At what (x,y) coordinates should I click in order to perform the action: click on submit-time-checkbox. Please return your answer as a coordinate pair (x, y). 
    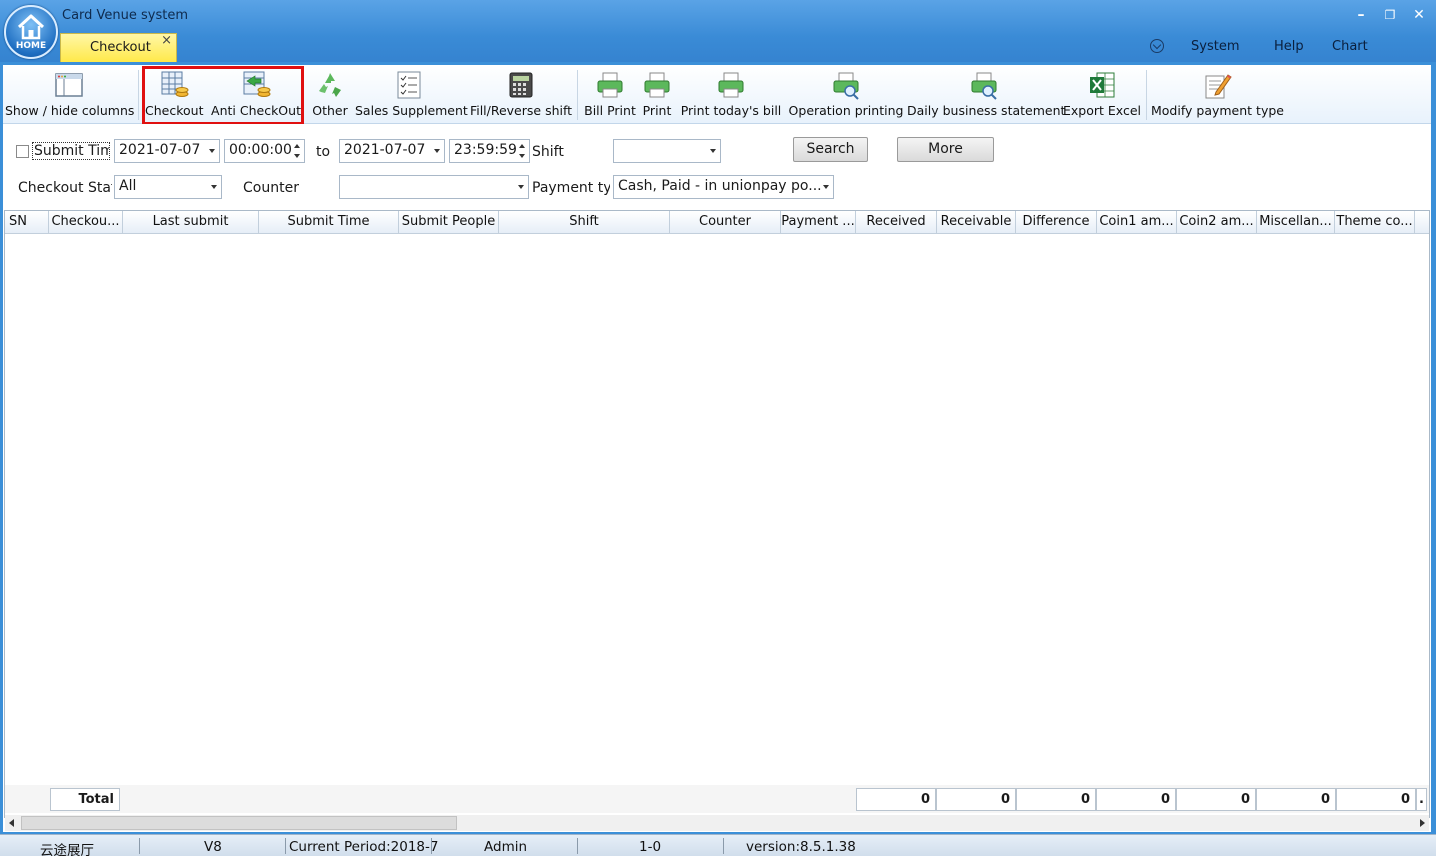
    Looking at the image, I should click on (22, 151).